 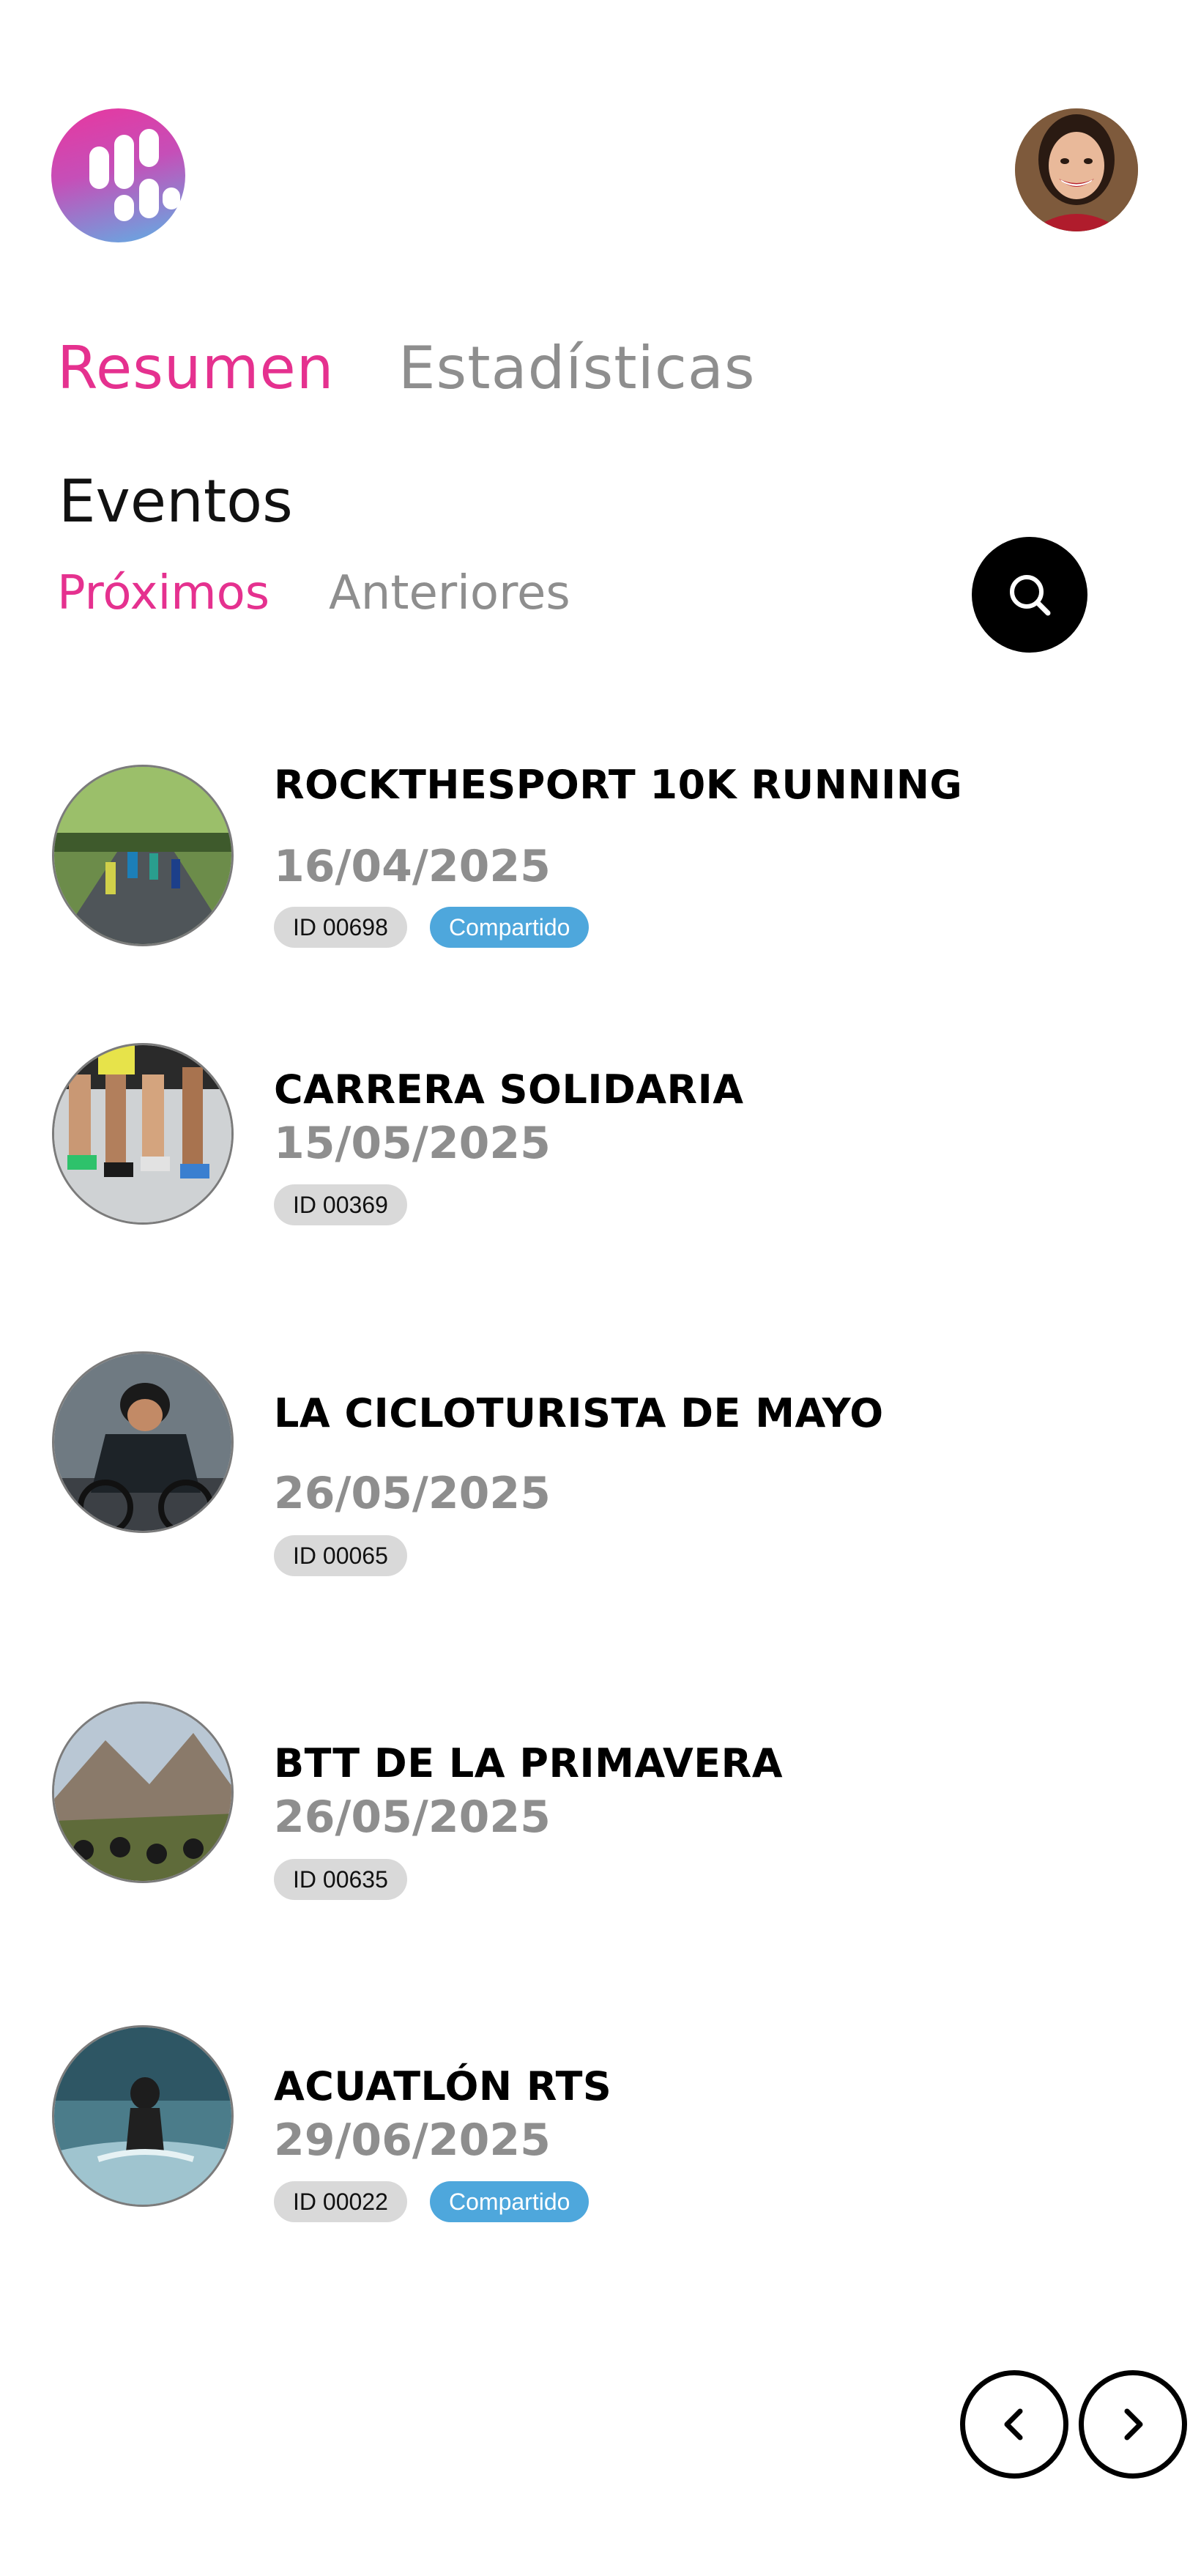 I want to click on user-avatar, so click(x=1076, y=169).